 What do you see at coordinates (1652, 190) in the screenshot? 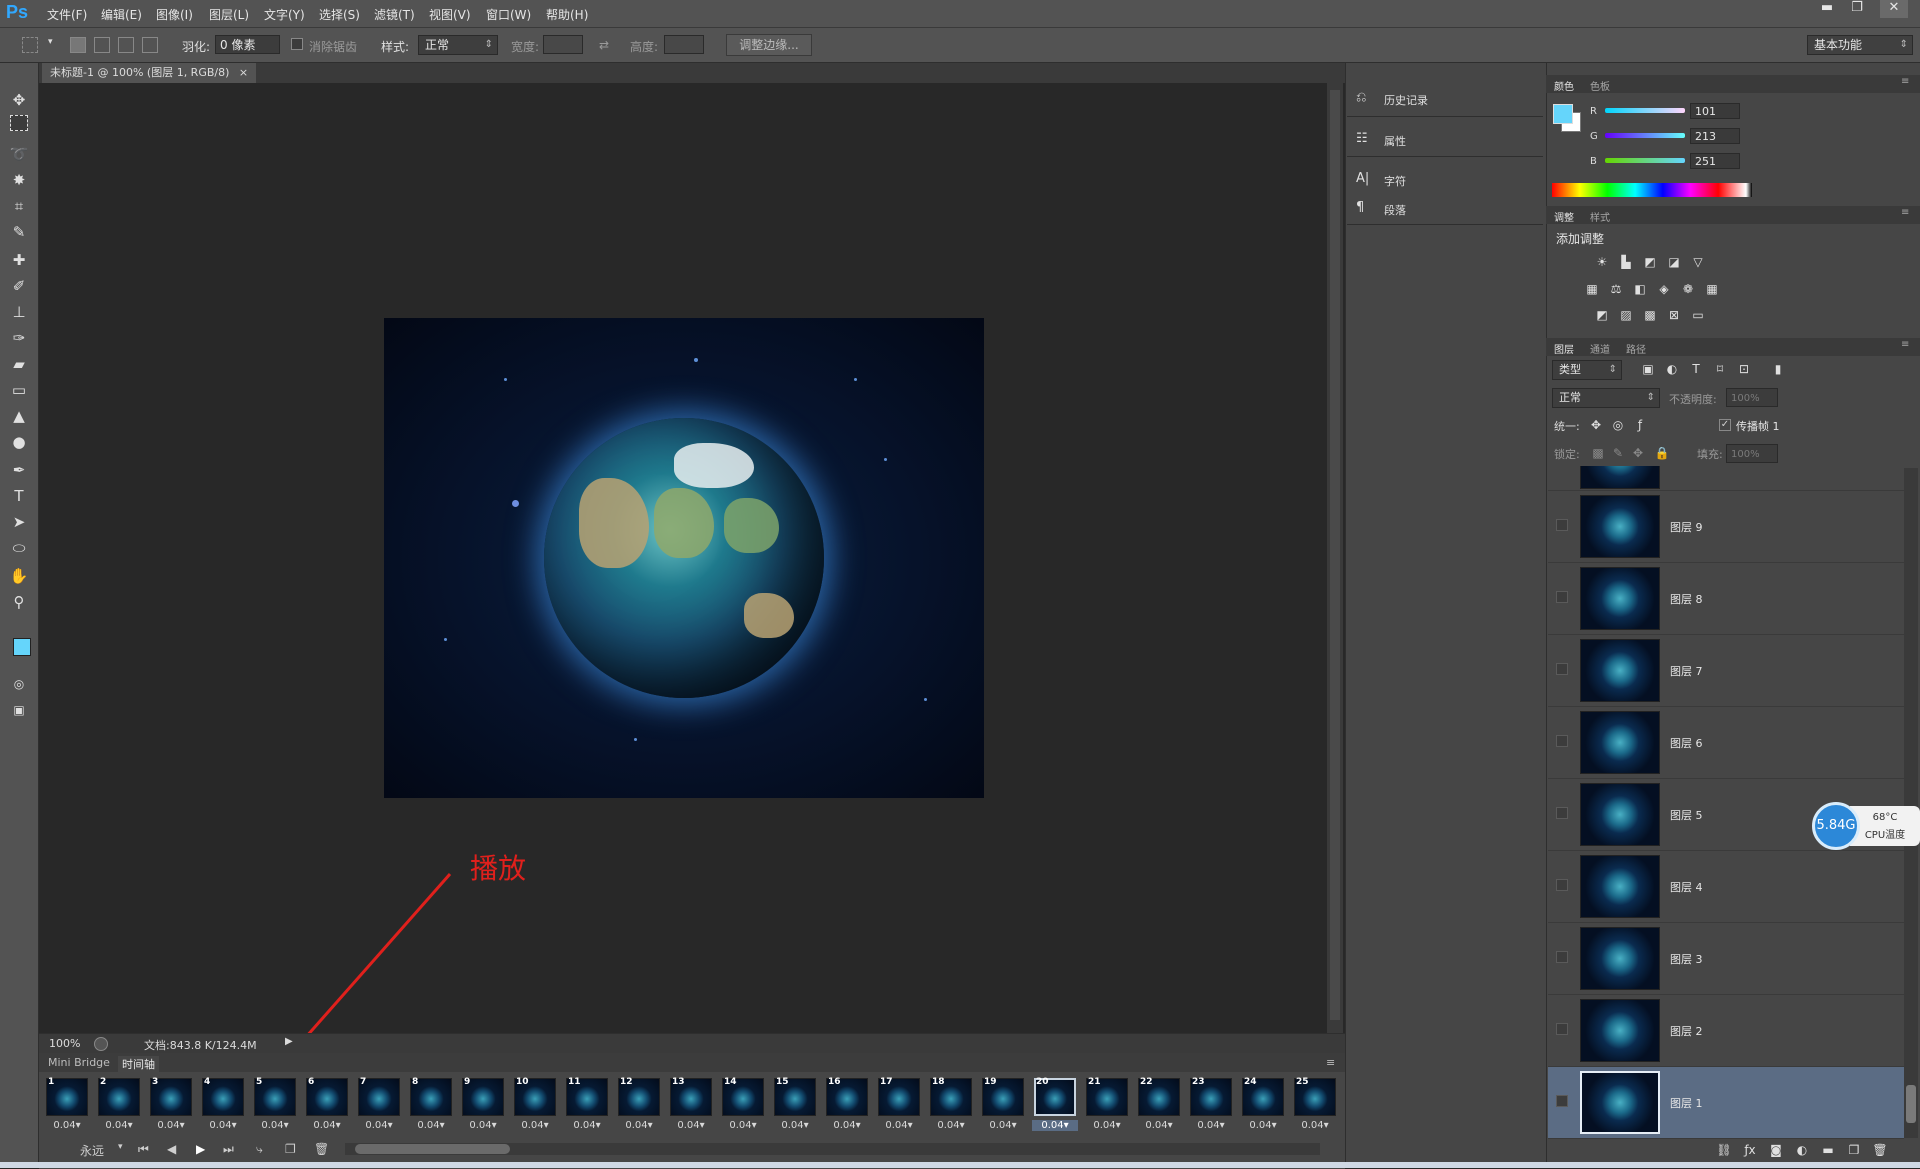
I see `color-spectrum-ramp` at bounding box center [1652, 190].